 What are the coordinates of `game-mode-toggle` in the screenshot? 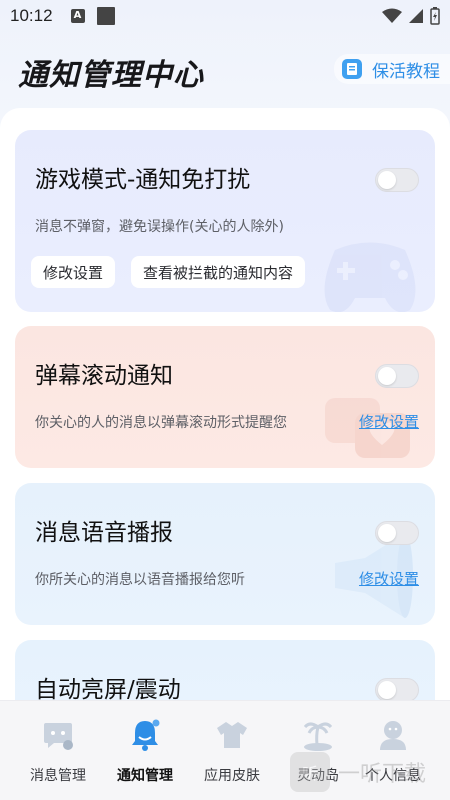 It's located at (397, 180).